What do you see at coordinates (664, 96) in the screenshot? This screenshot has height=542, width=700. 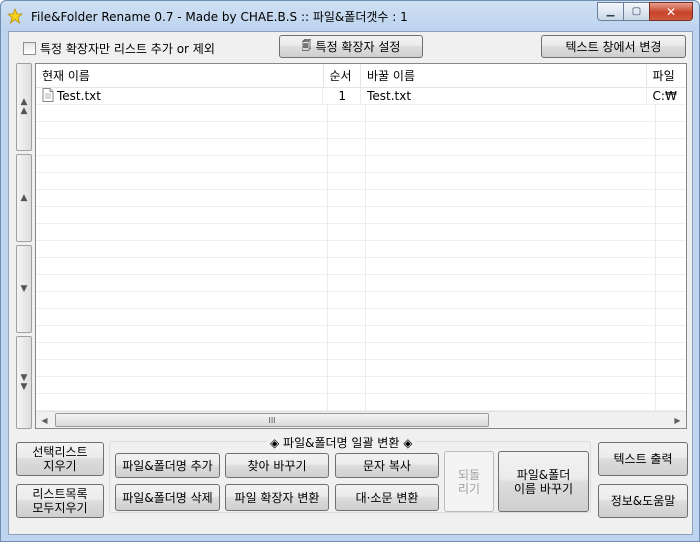 I see `path-cell: C:₩` at bounding box center [664, 96].